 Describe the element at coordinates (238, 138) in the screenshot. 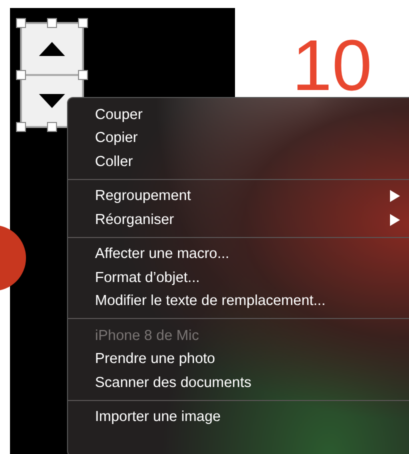

I see `menu-item: Copier` at that location.